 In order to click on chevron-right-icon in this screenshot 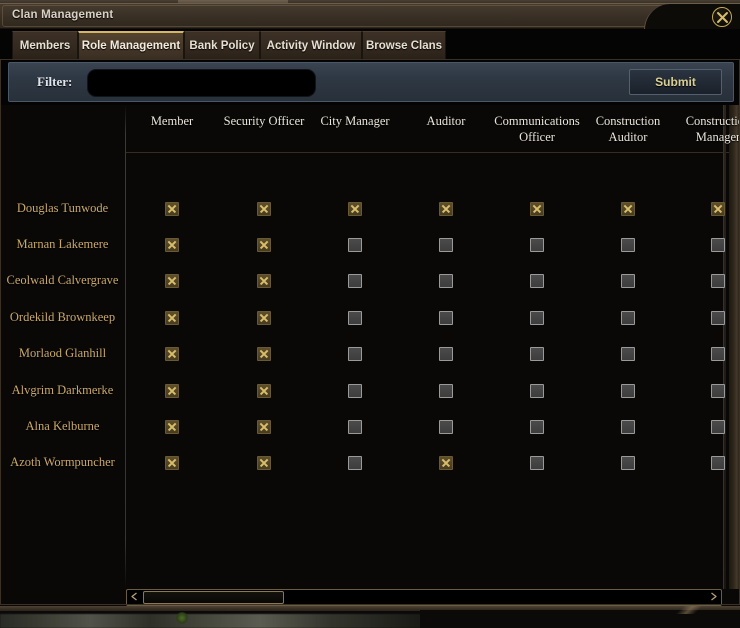, I will do `click(713, 597)`.